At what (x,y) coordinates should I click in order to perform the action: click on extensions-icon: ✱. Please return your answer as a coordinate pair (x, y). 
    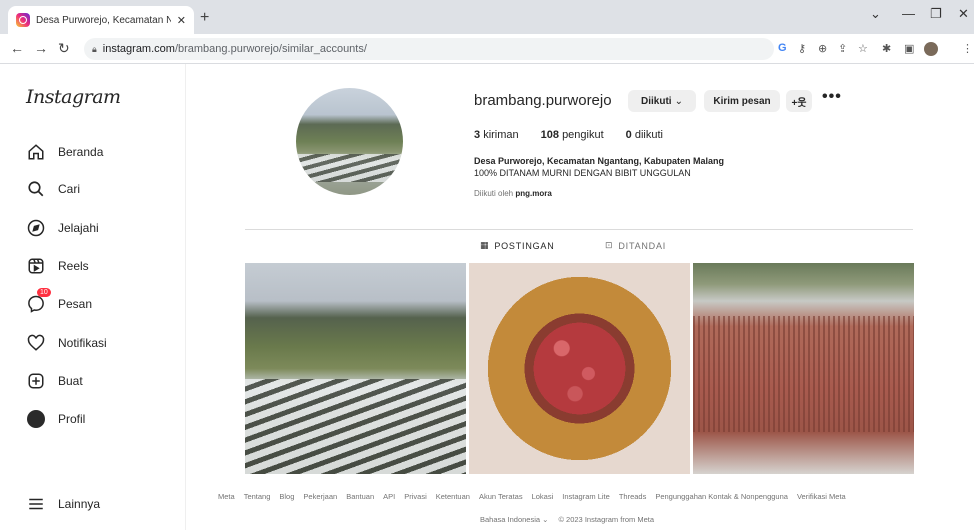
    Looking at the image, I should click on (886, 48).